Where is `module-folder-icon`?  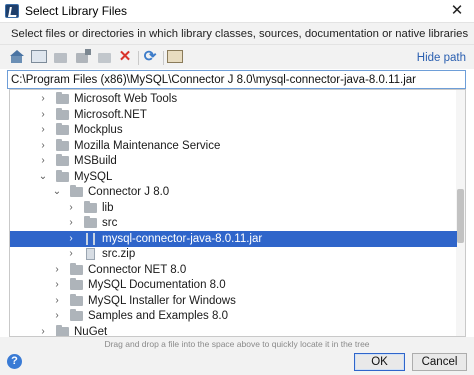 module-folder-icon is located at coordinates (83, 57).